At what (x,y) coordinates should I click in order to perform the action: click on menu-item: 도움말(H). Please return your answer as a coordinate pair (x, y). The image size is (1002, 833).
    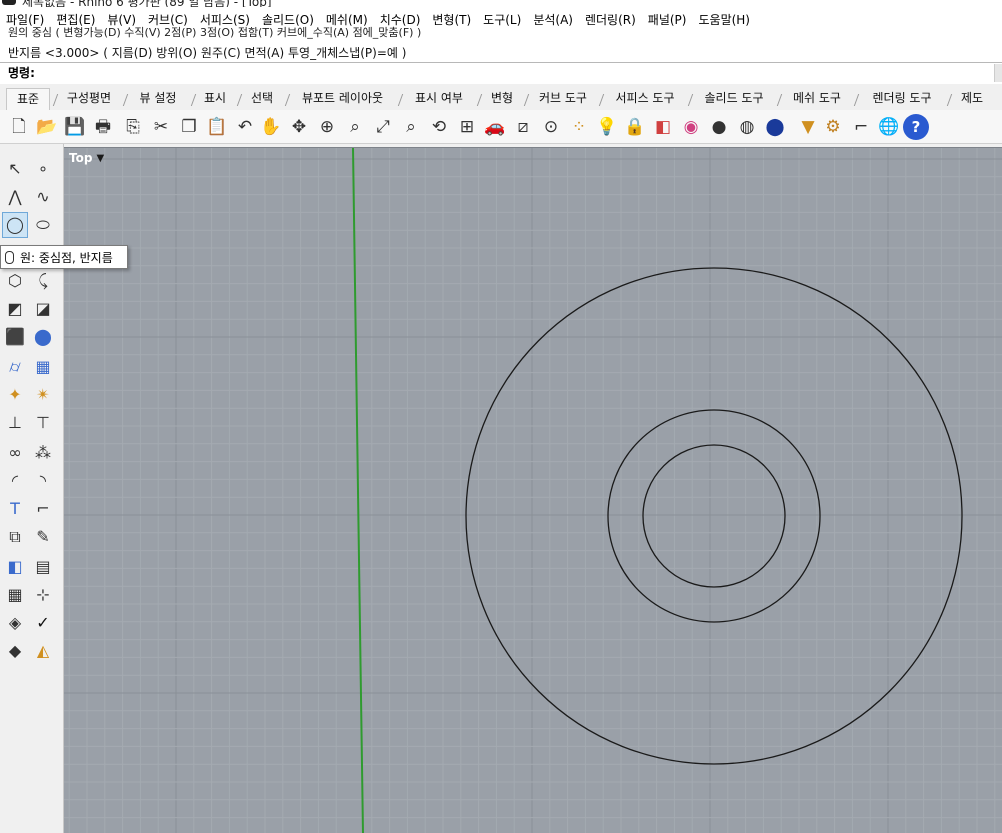
    Looking at the image, I should click on (724, 19).